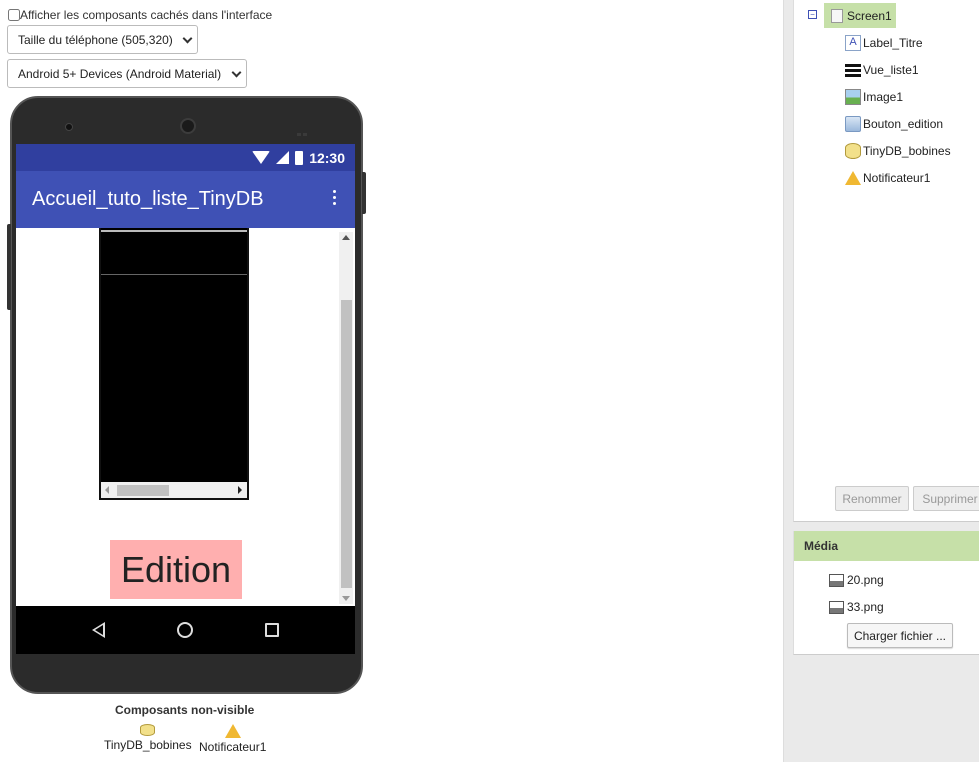  I want to click on theme-select: Android 5+ Devices (Android Material), so click(127, 73).